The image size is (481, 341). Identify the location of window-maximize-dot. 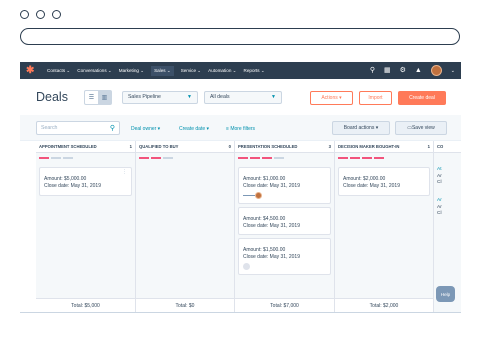
(56, 14).